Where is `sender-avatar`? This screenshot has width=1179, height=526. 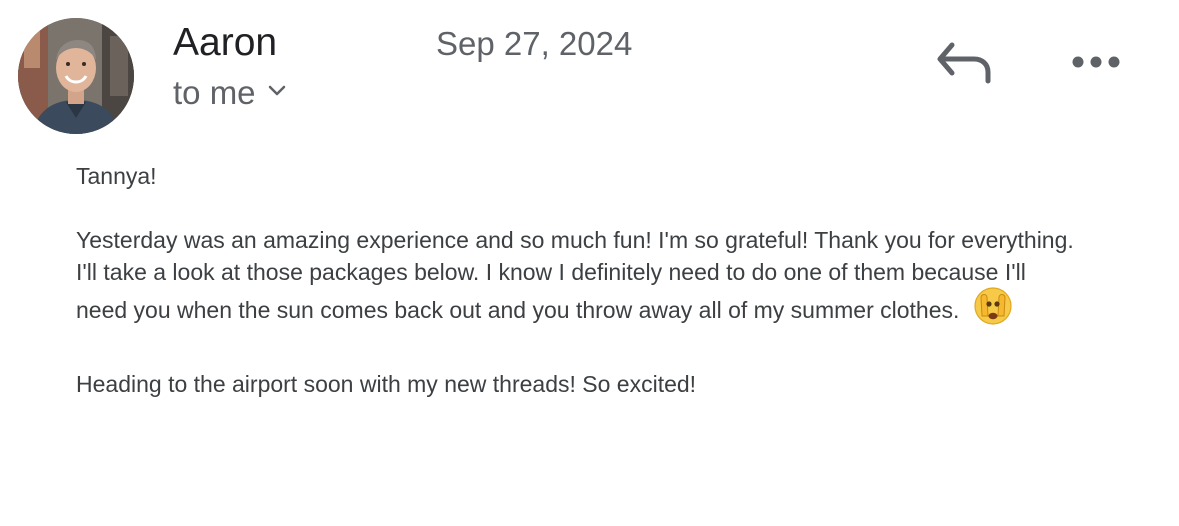
sender-avatar is located at coordinates (76, 76).